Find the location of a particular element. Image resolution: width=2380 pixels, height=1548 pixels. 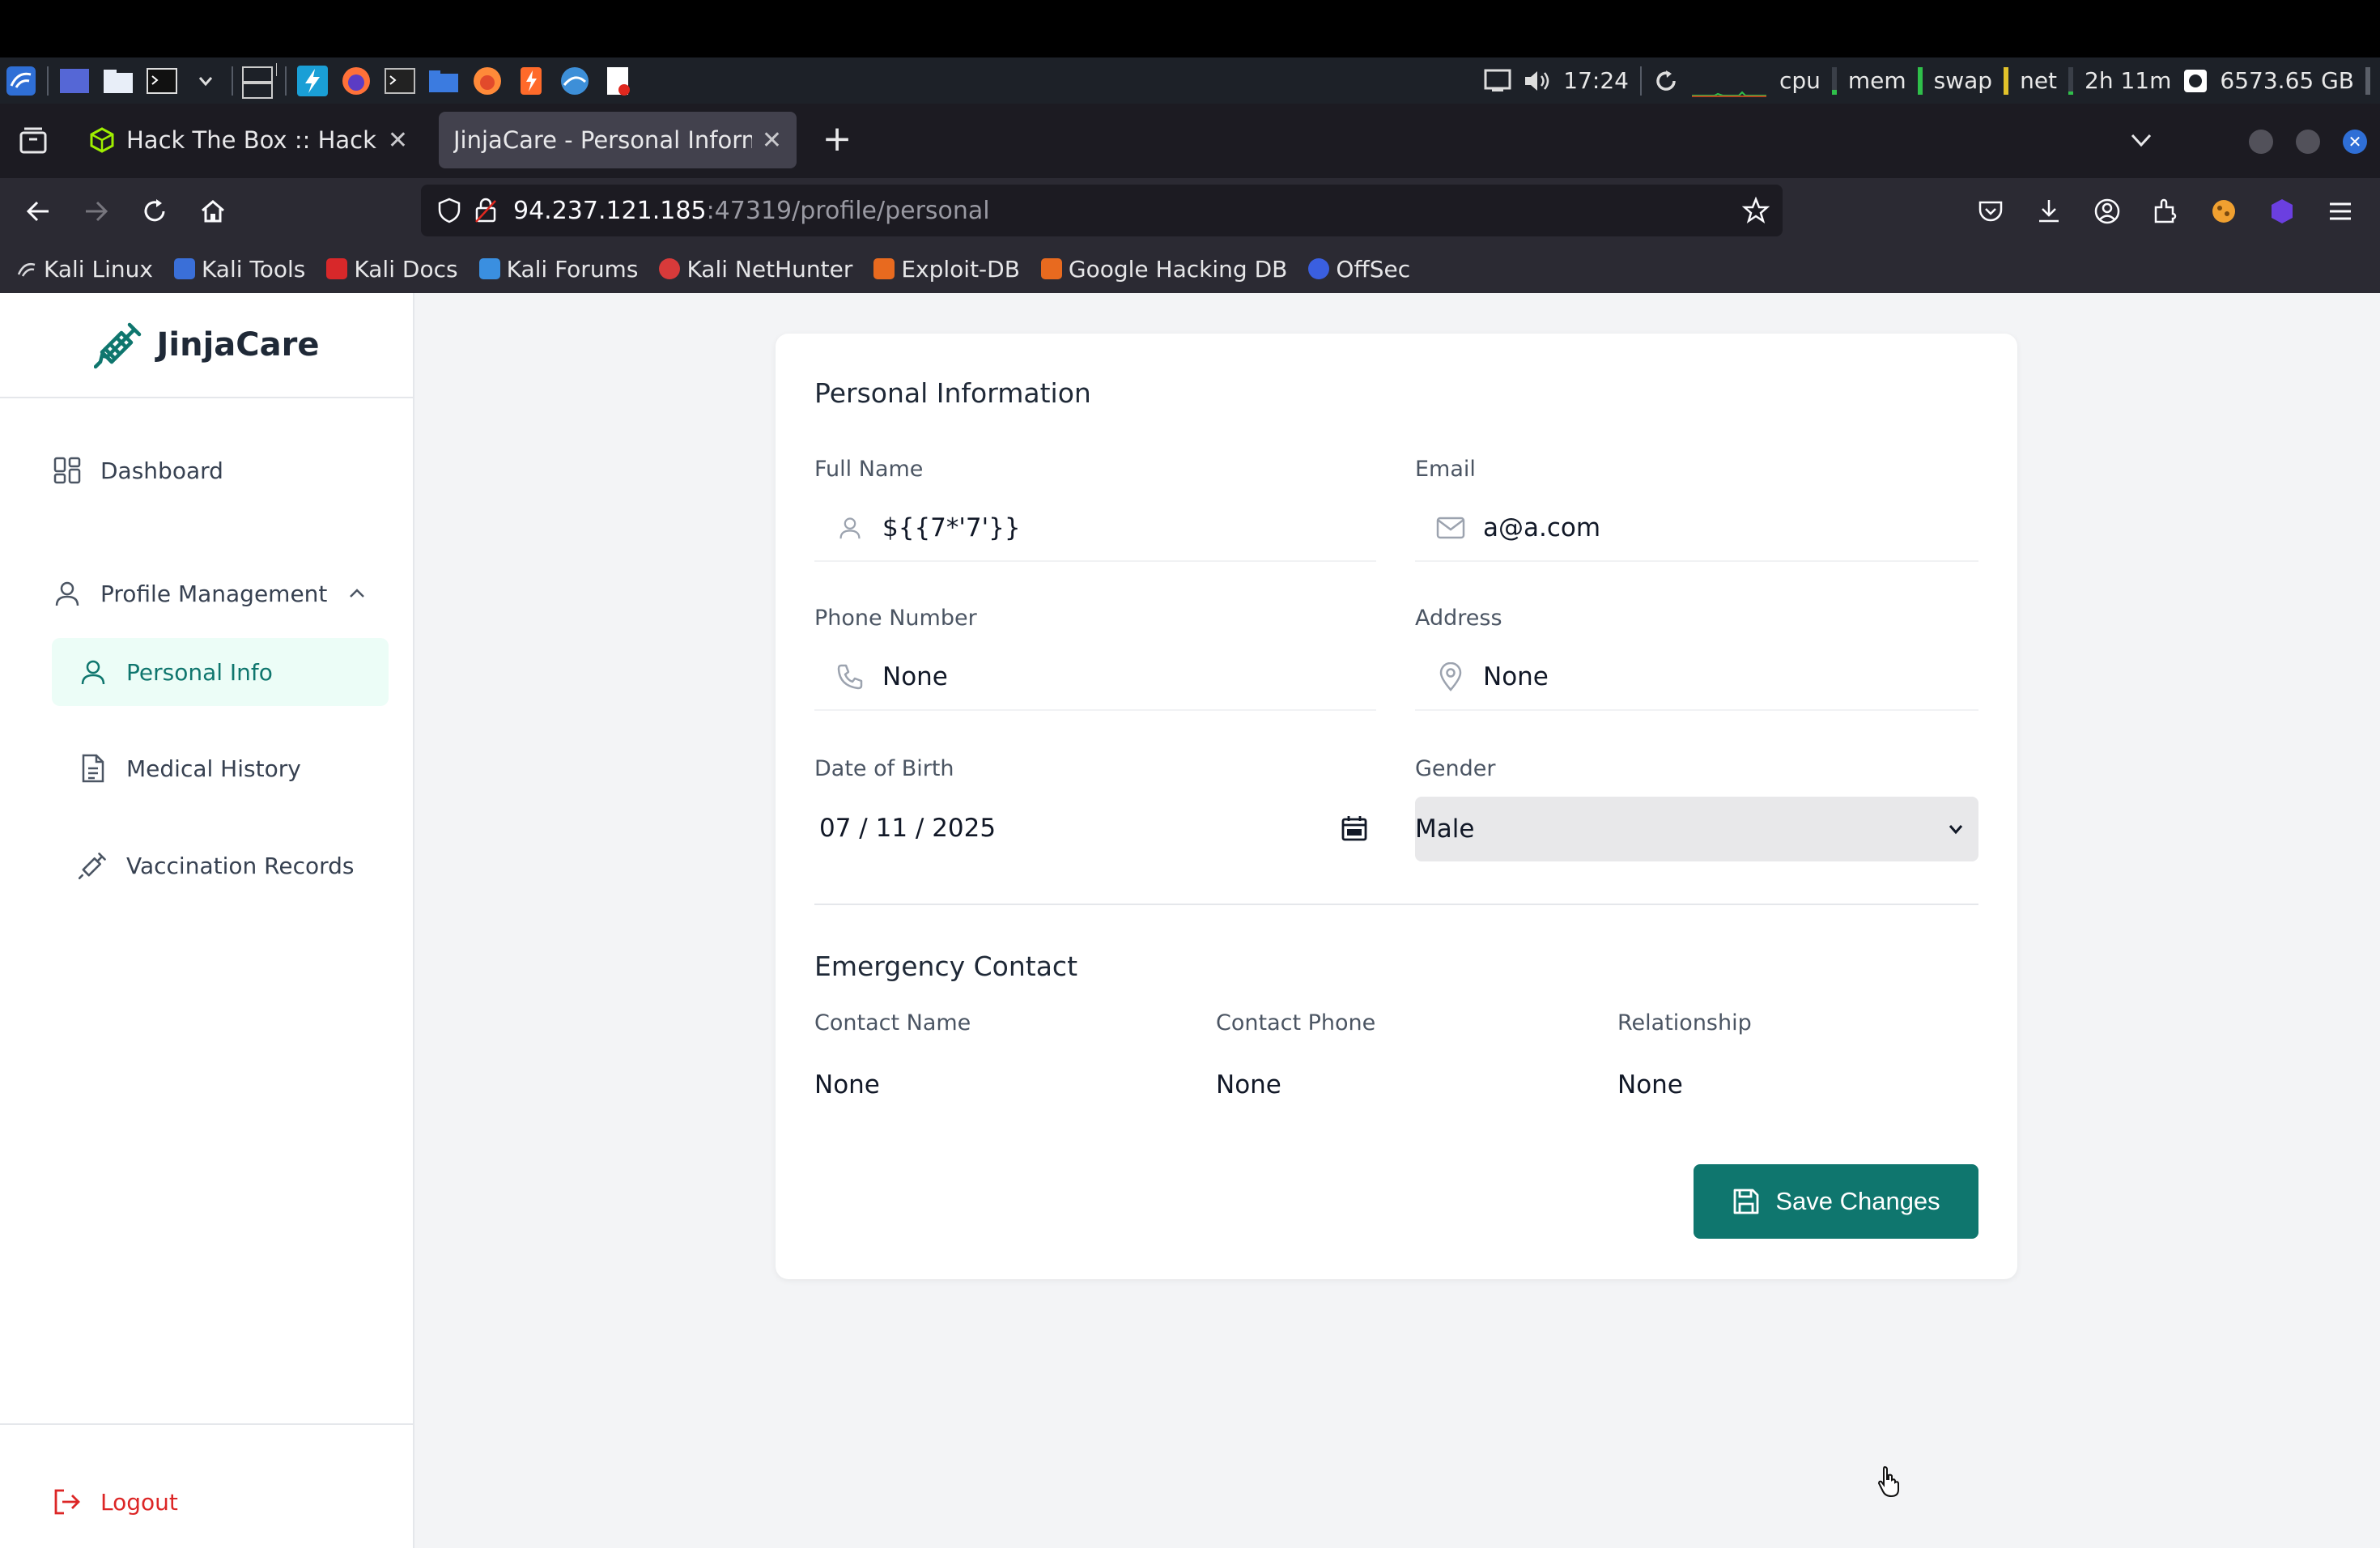

pocket-icon is located at coordinates (1991, 211).